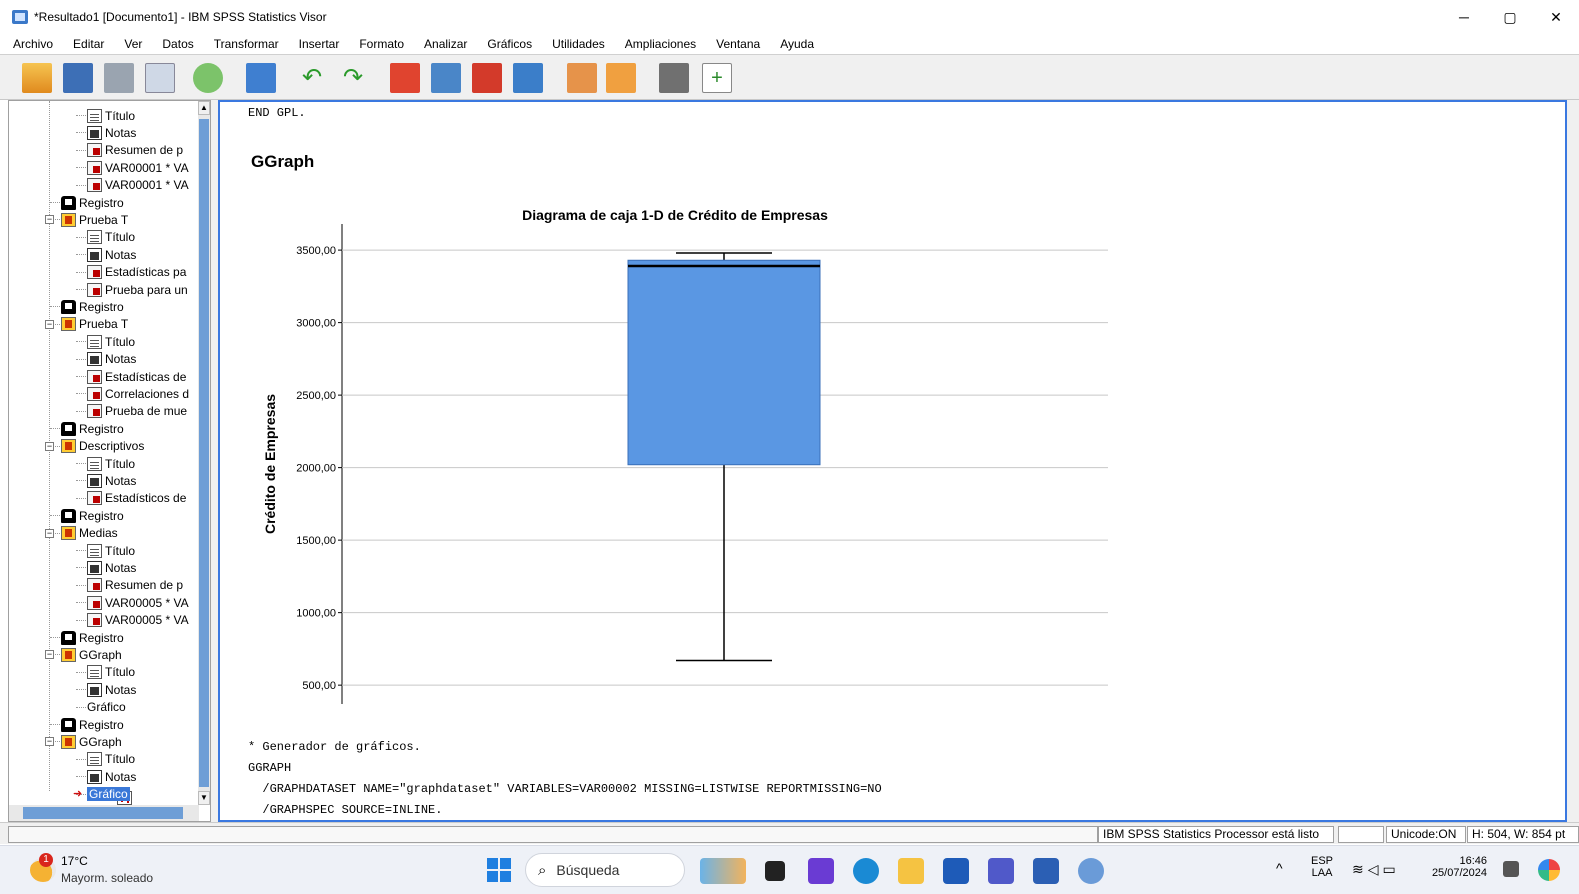 The height and width of the screenshot is (894, 1579). Describe the element at coordinates (1091, 871) in the screenshot. I see `spss-taskbar-icon` at that location.